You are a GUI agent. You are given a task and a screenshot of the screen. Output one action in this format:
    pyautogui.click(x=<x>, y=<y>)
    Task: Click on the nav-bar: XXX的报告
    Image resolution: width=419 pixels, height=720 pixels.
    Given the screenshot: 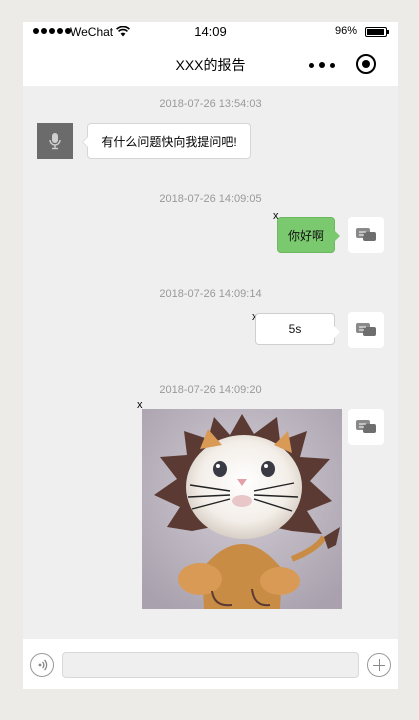 What is the action you would take?
    pyautogui.click(x=210, y=64)
    